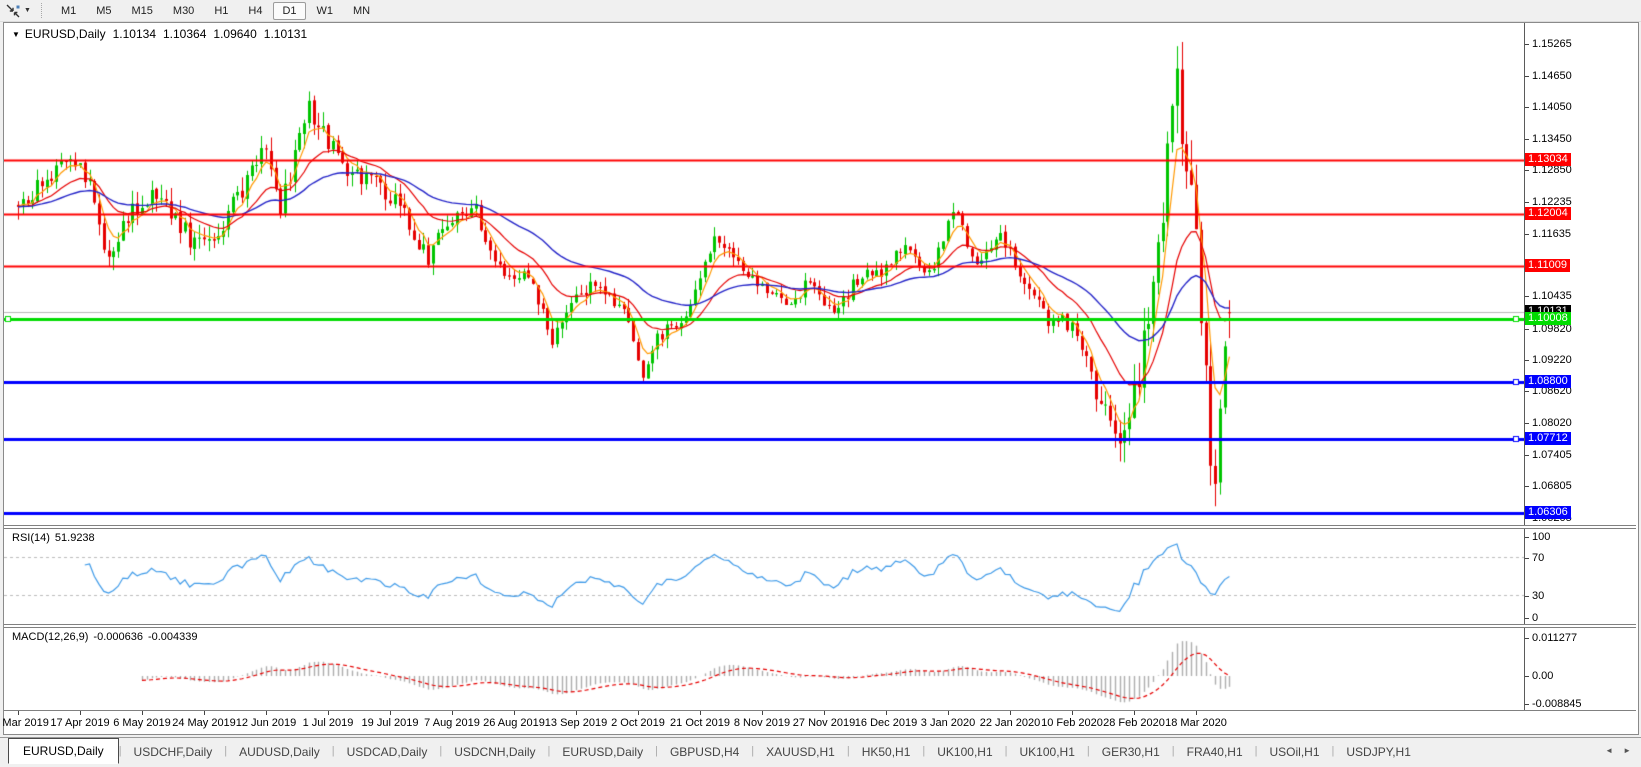 The image size is (1641, 767). Describe the element at coordinates (576, 723) in the screenshot. I see `date-tick-label: 13 Sep 2019` at that location.